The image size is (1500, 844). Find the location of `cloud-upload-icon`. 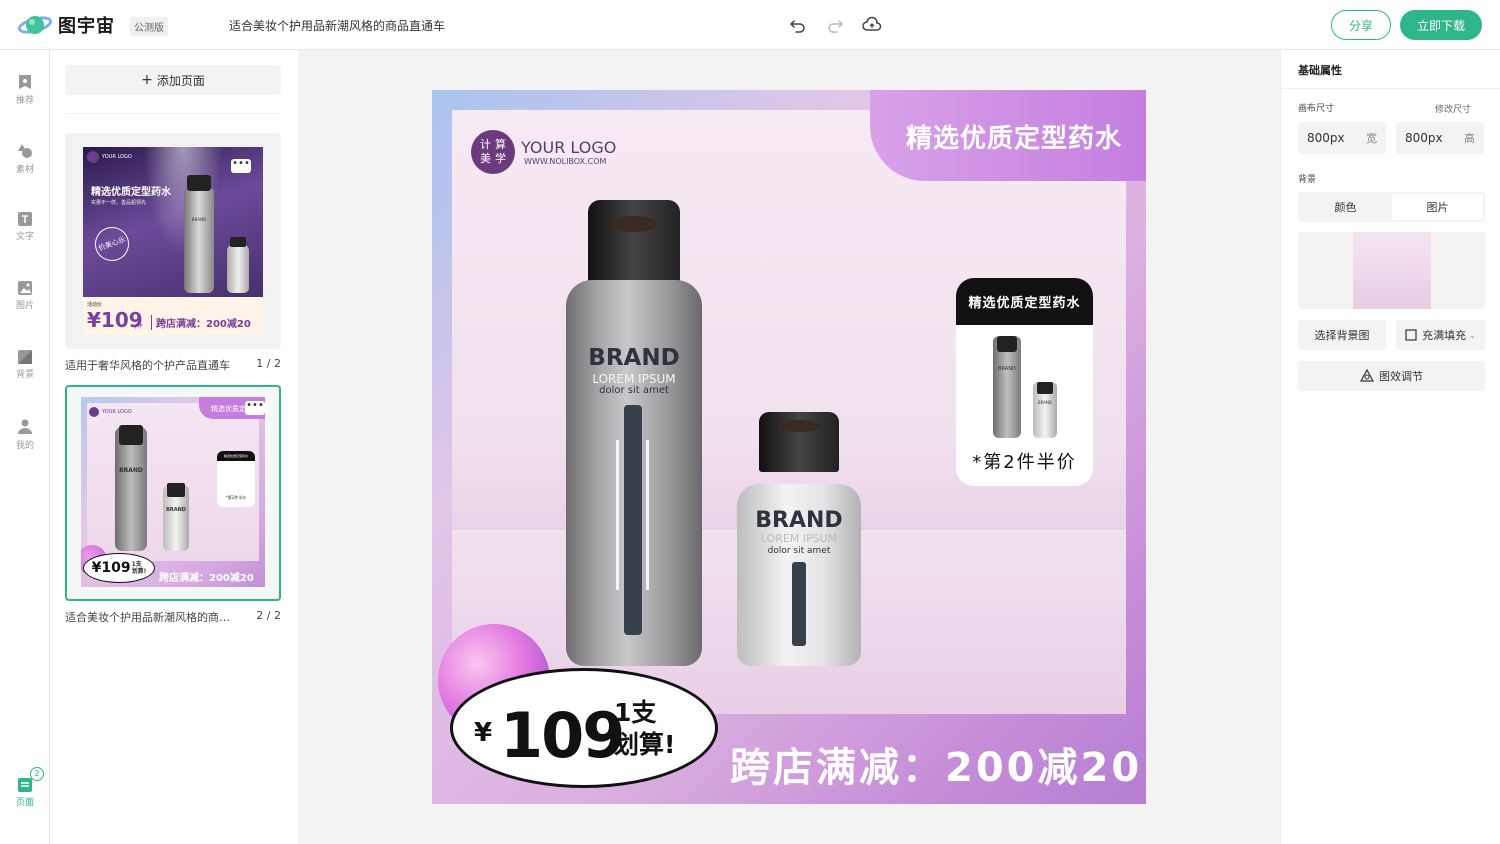

cloud-upload-icon is located at coordinates (872, 25).